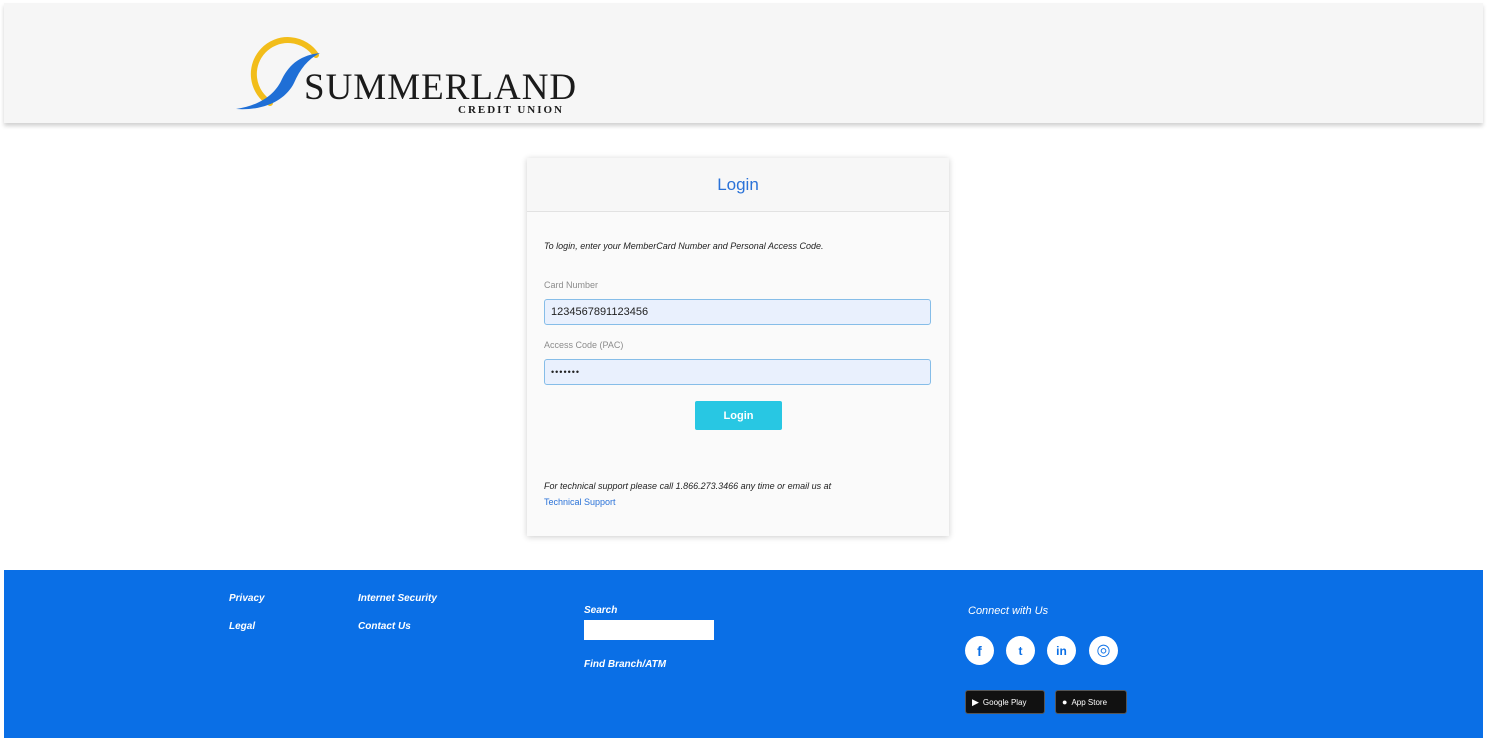 The width and height of the screenshot is (1489, 738). I want to click on instagram-icon: ◎, so click(1103, 650).